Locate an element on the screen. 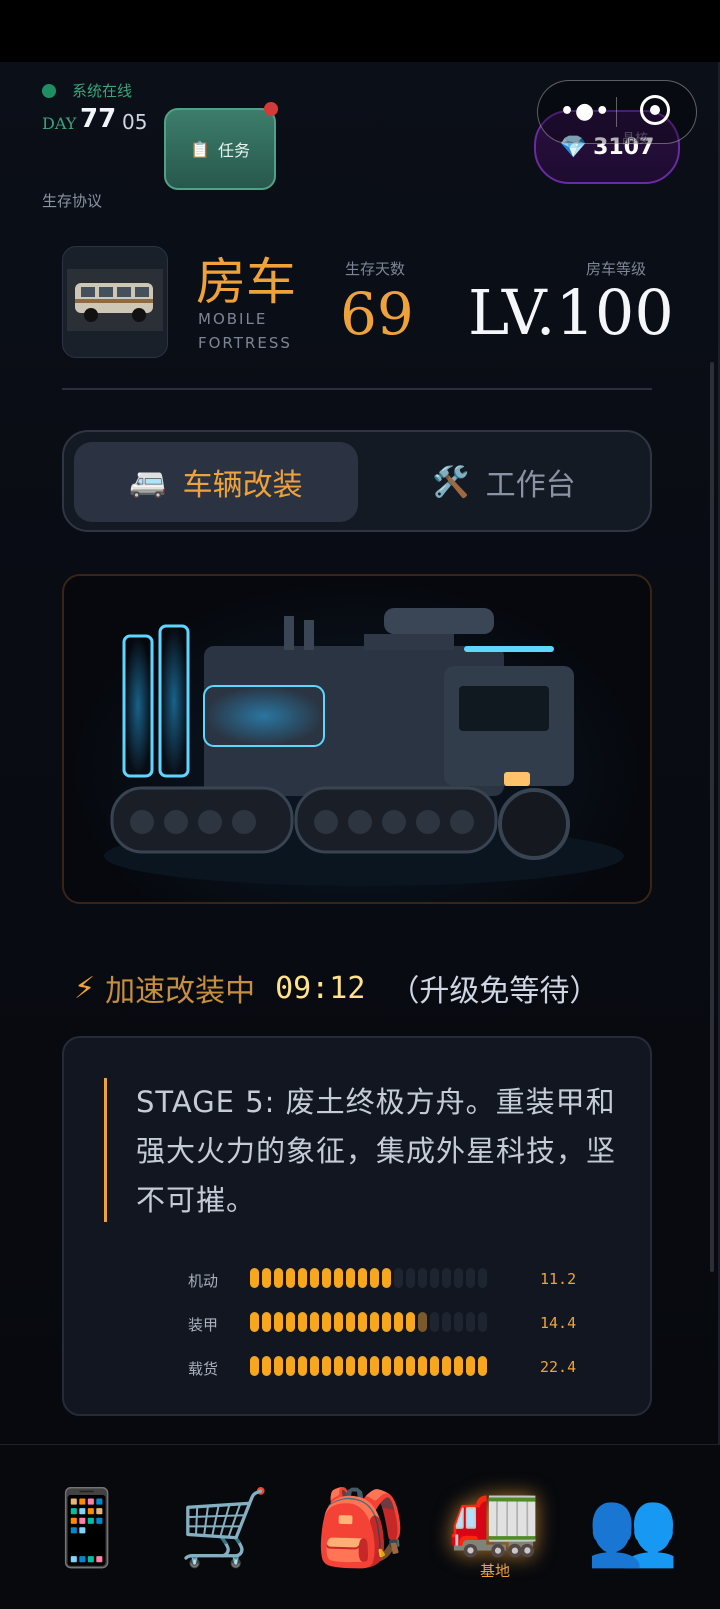  nav-shop: 🛒 is located at coordinates (225, 1528).